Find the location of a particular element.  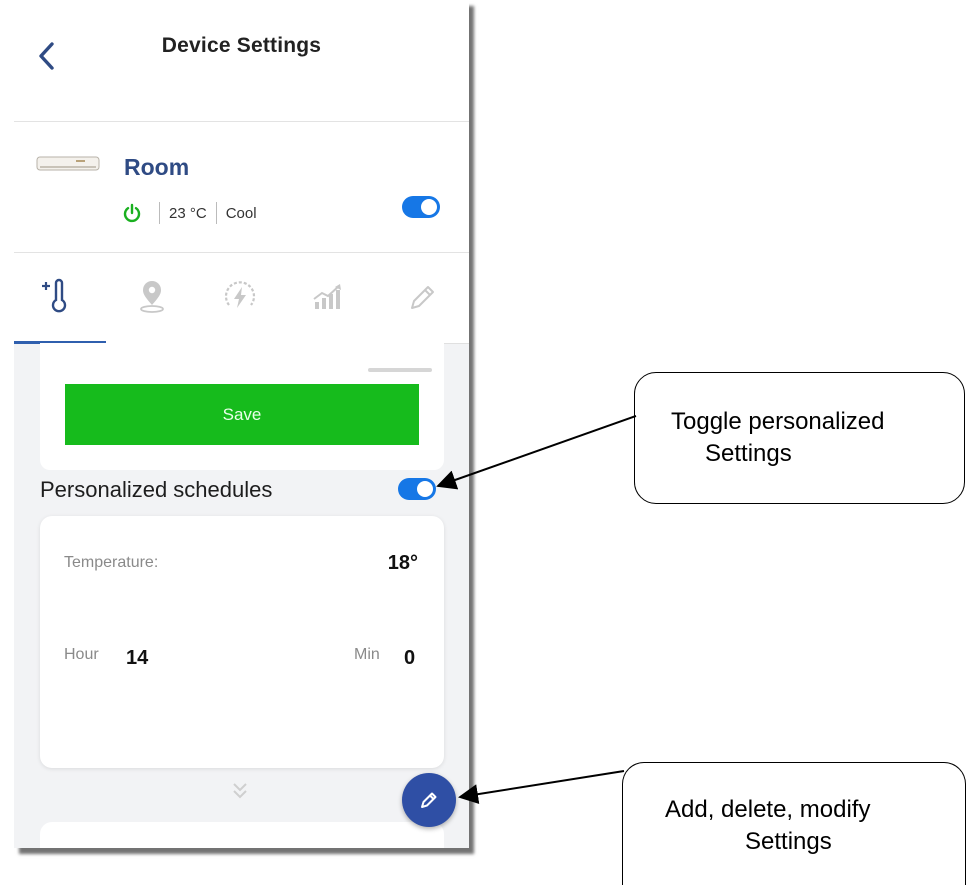

temperature-value: 18° is located at coordinates (402, 563).